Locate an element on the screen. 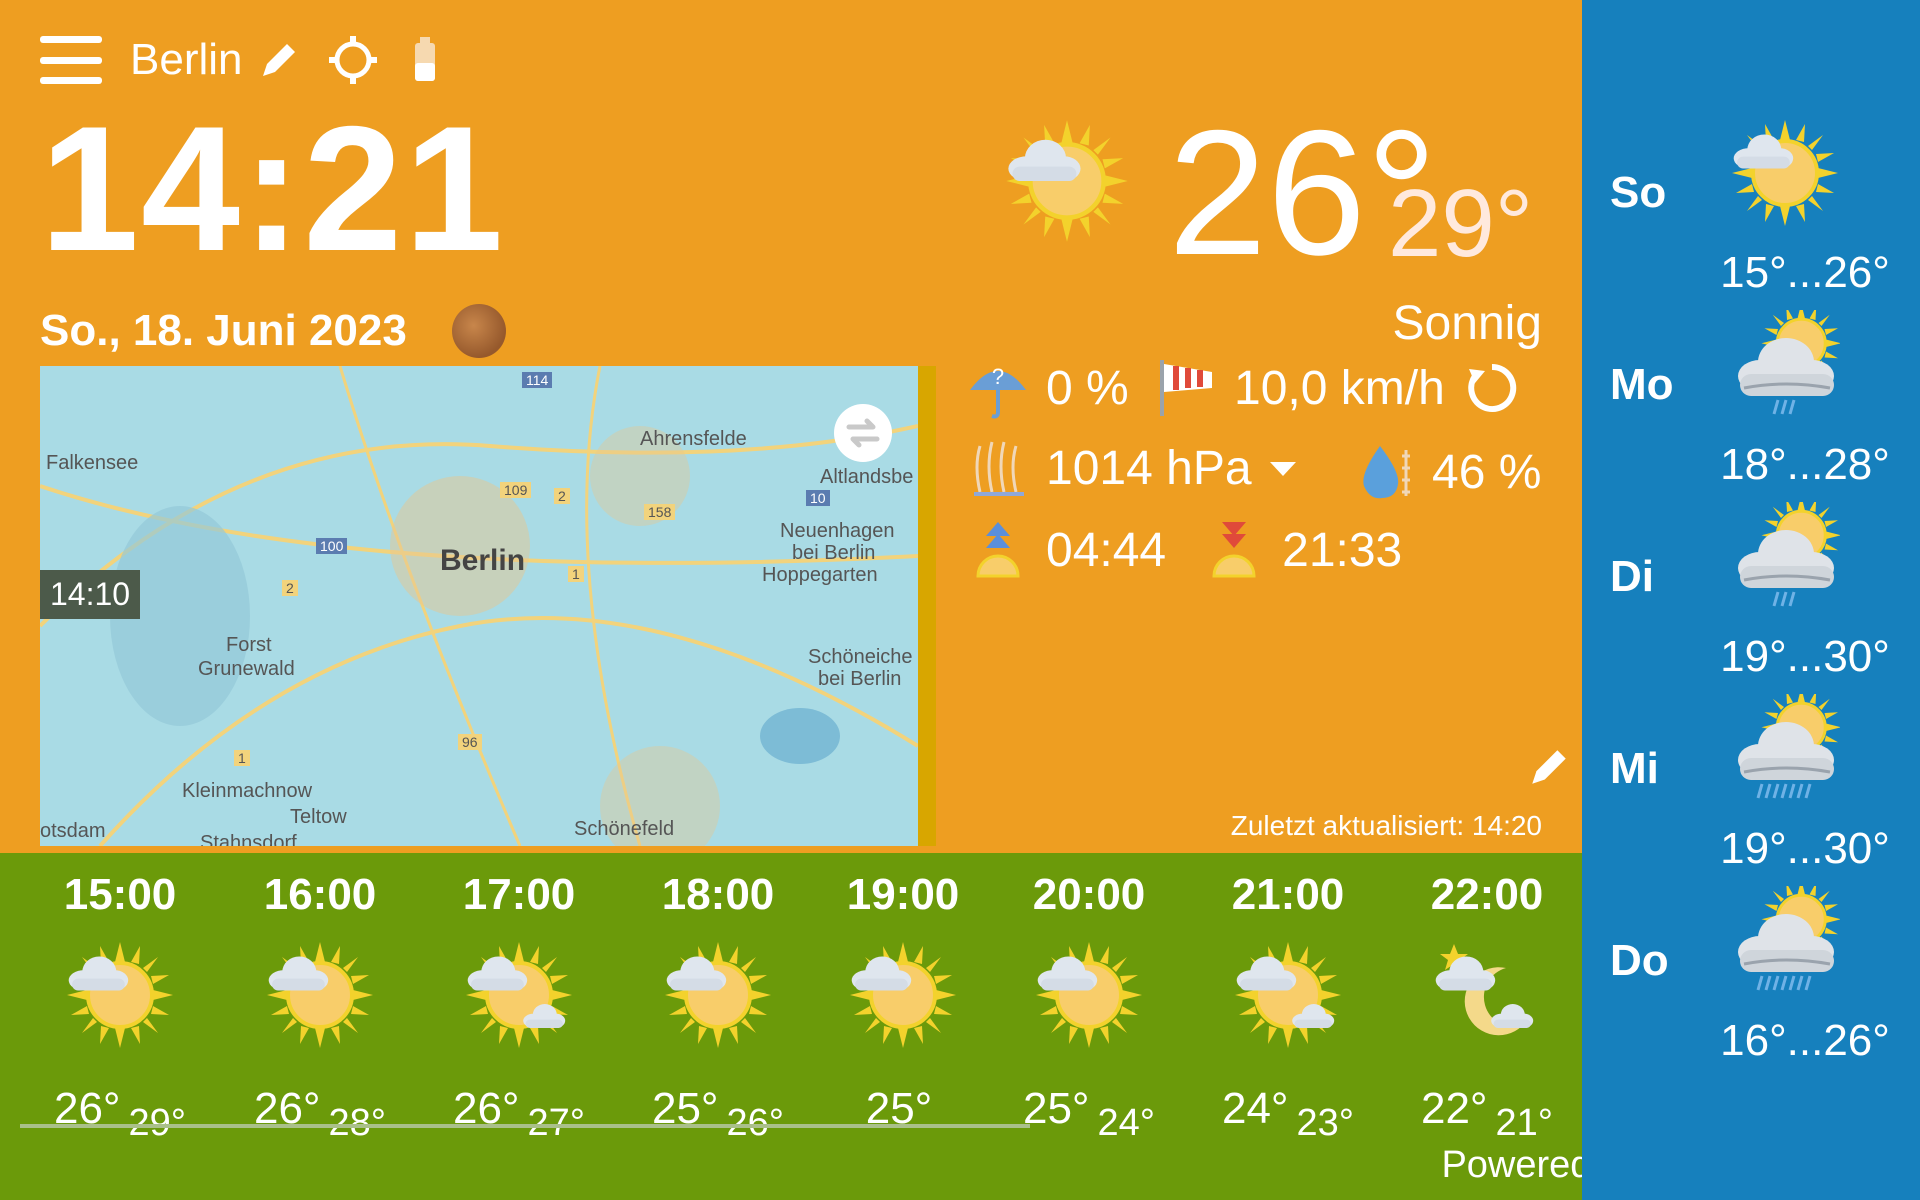 This screenshot has height=1200, width=1920. daily-item: Do 16°...26° is located at coordinates (1751, 978).